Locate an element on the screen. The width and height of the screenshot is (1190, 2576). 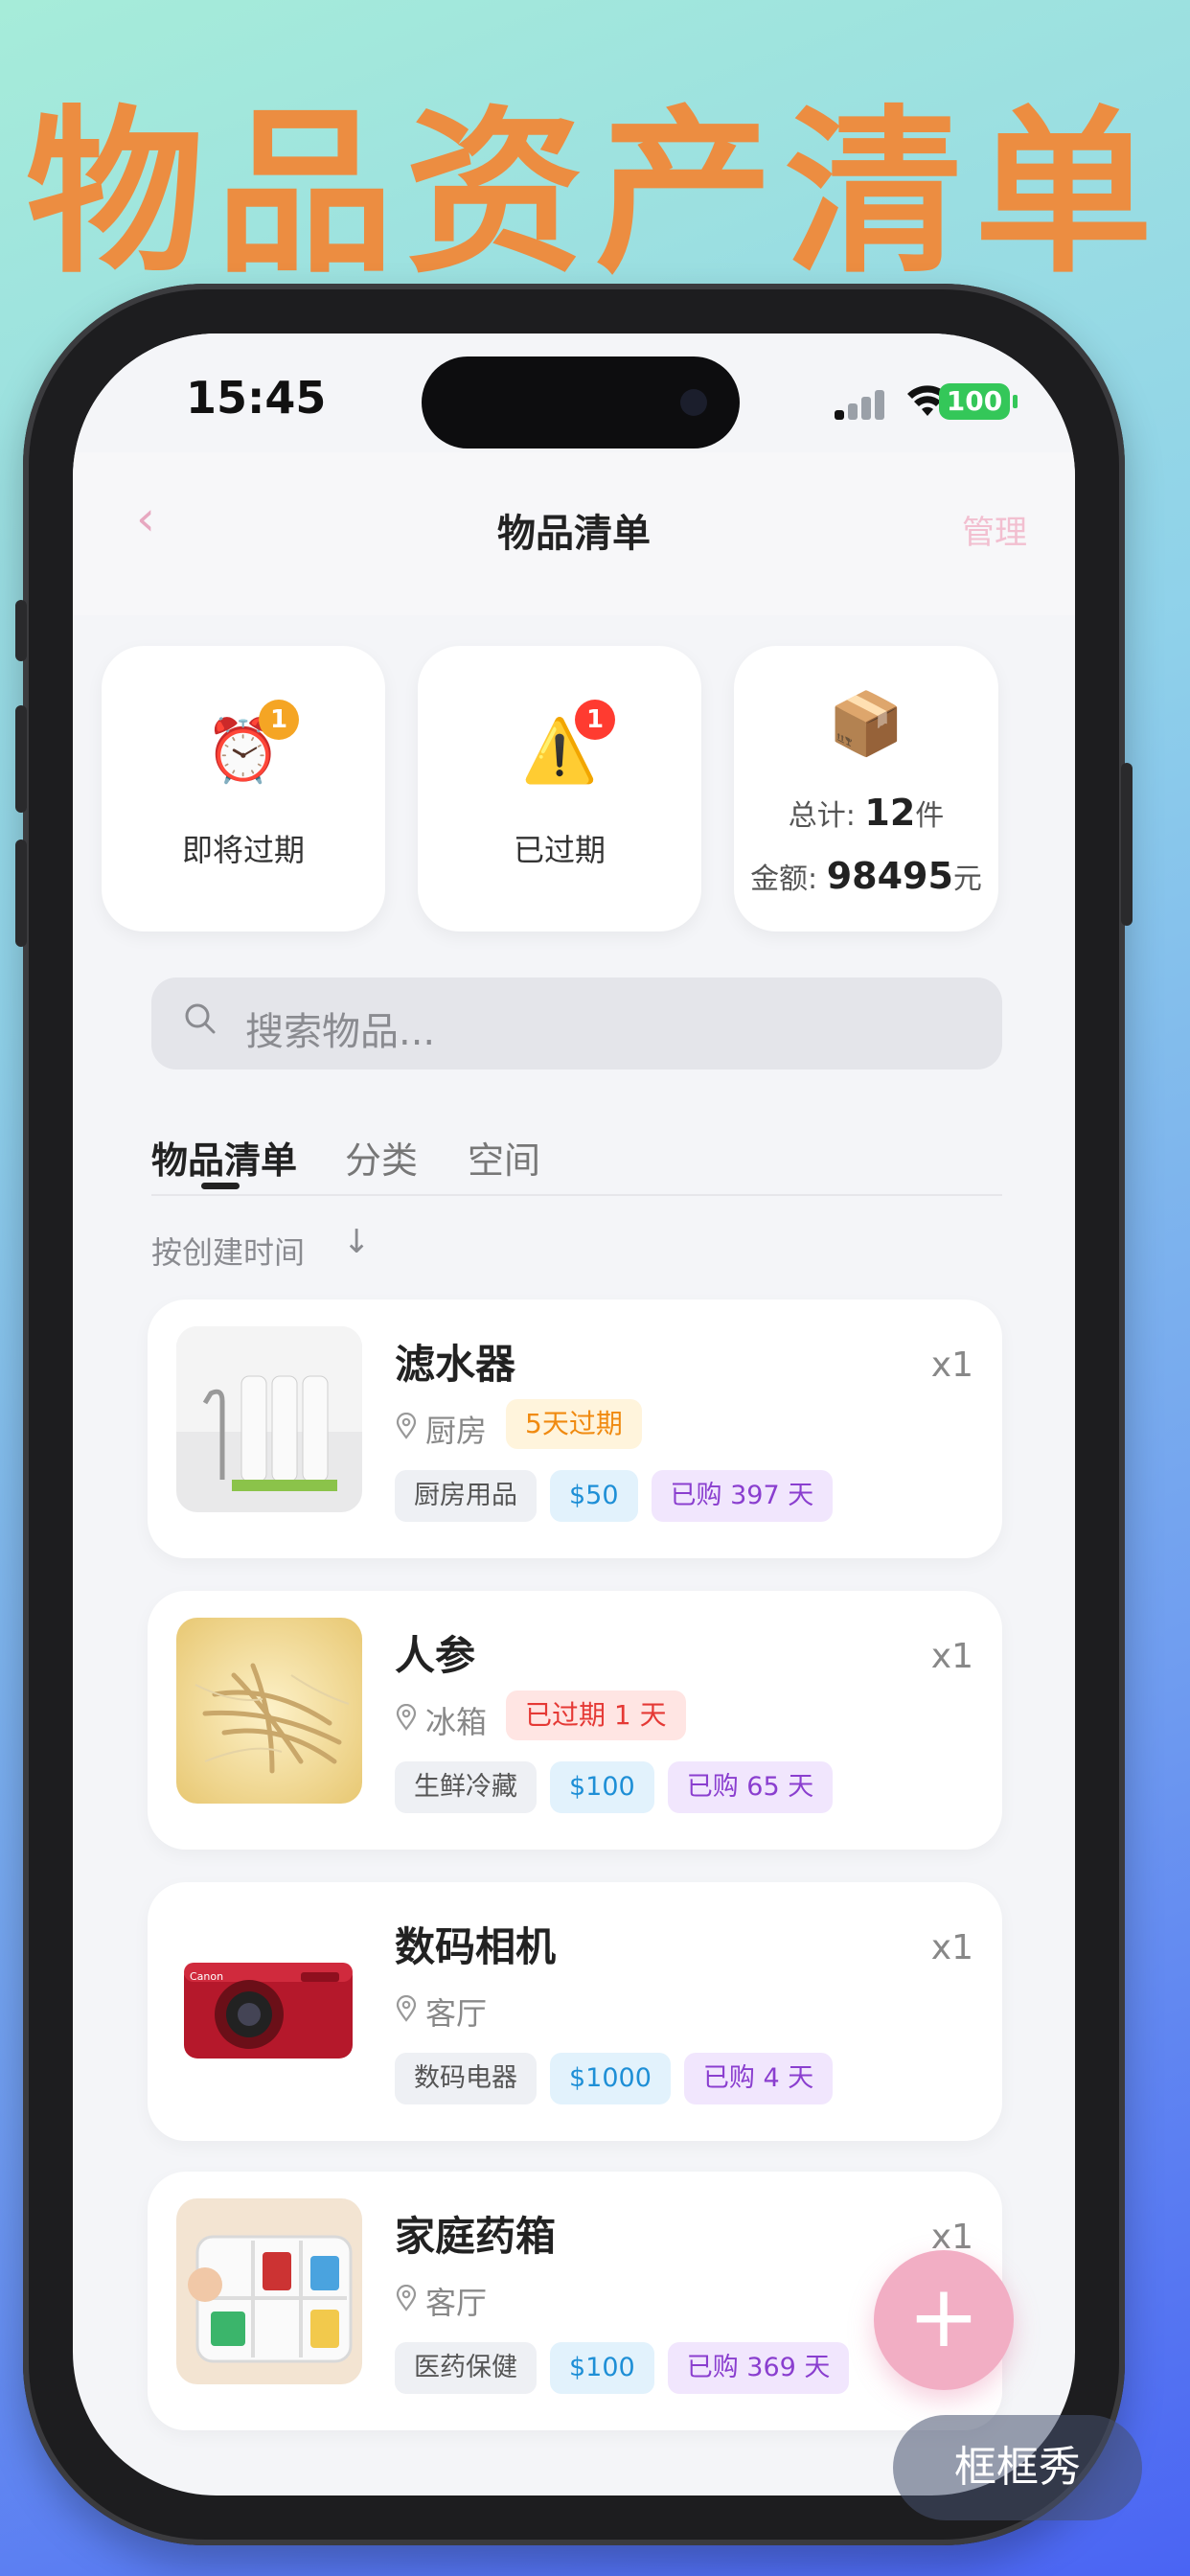
action-button is located at coordinates (21, 630).